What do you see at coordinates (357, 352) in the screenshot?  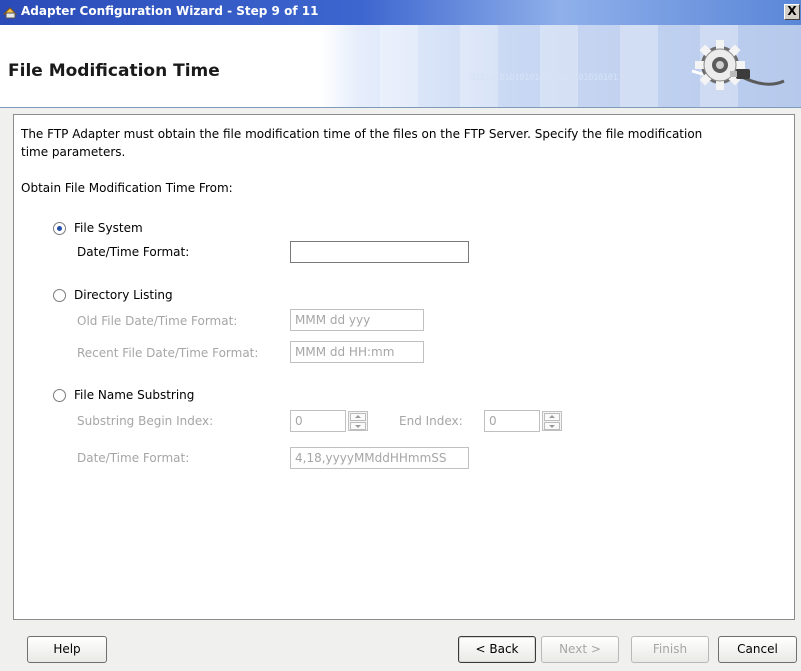 I see `recent-file-format-input: MMM dd HH:mm` at bounding box center [357, 352].